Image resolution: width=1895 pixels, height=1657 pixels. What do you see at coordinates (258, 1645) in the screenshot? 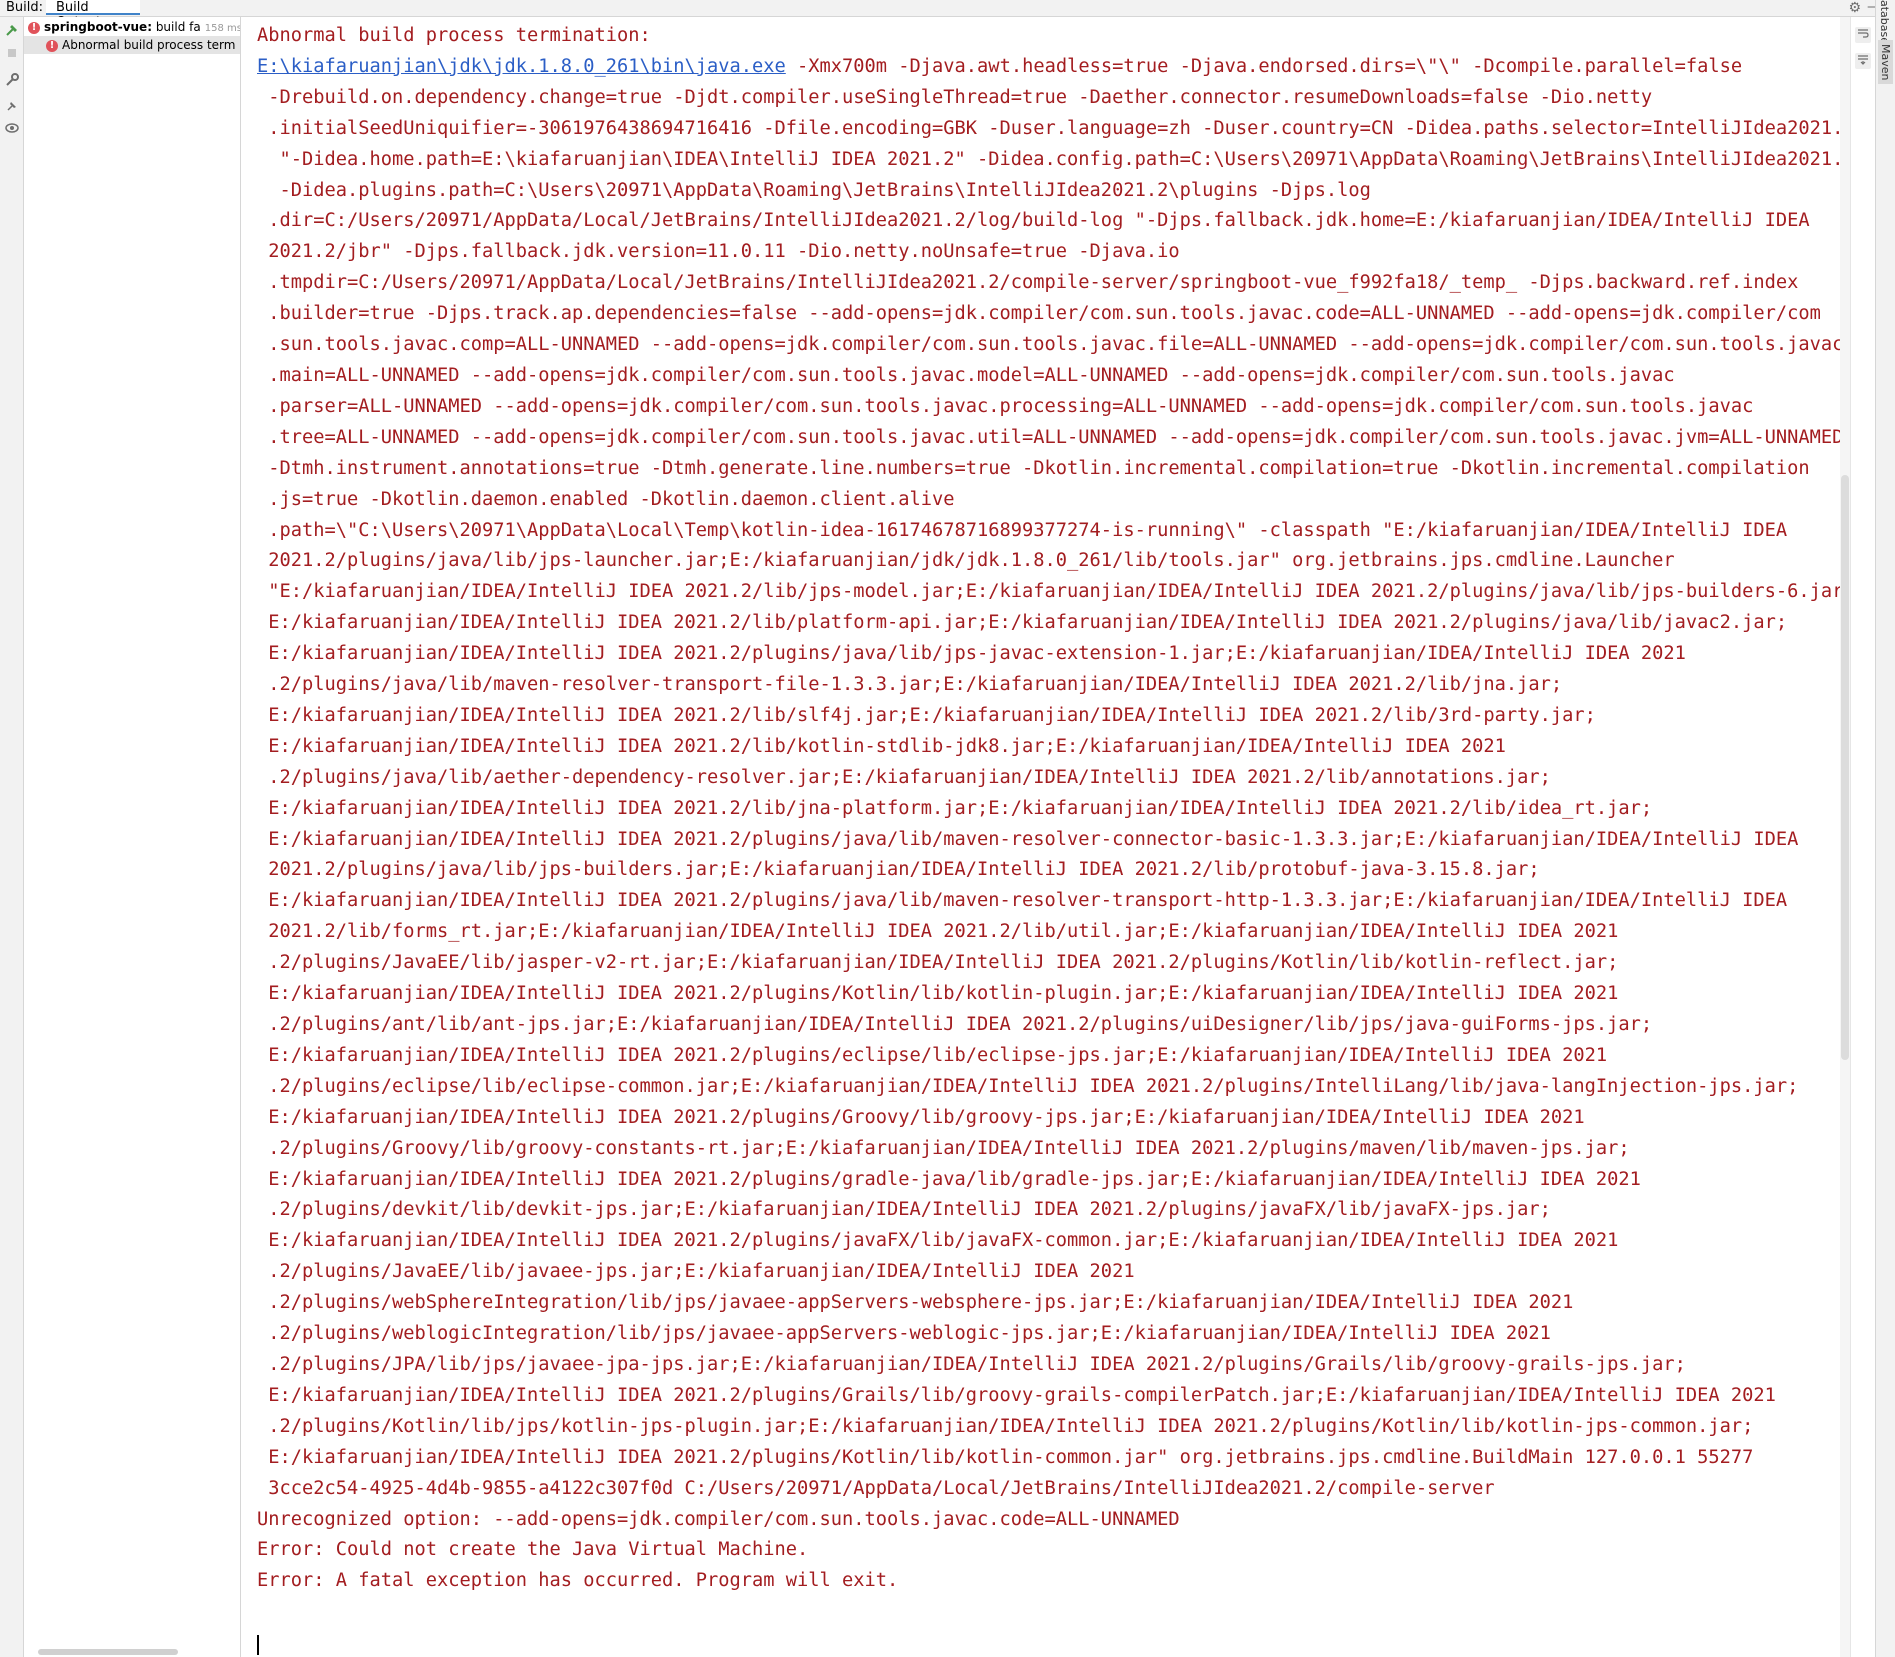
I see `text-caret` at bounding box center [258, 1645].